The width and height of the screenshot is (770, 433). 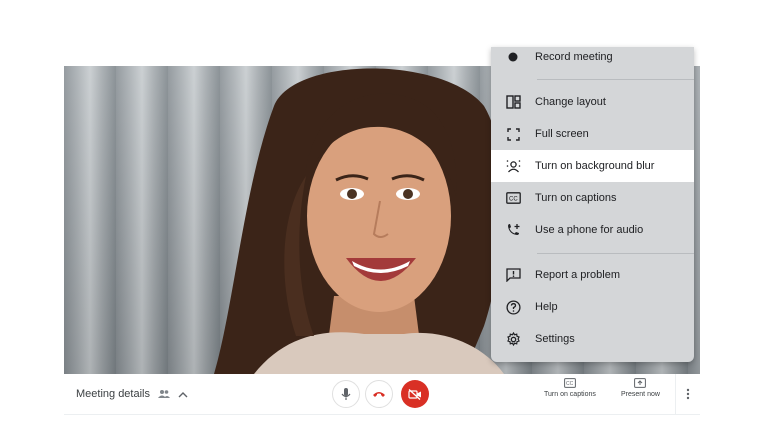 I want to click on microphone-icon, so click(x=346, y=394).